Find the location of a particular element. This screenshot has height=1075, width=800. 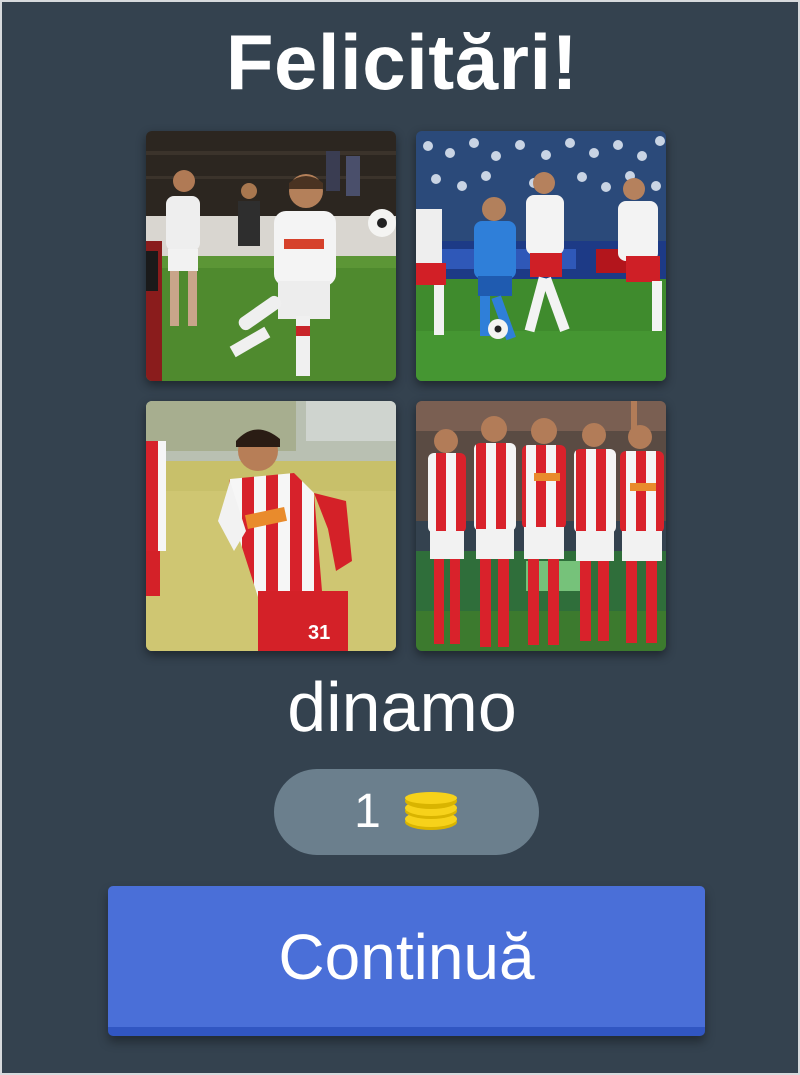

photo-match-action-blue-vs-red is located at coordinates (541, 256).